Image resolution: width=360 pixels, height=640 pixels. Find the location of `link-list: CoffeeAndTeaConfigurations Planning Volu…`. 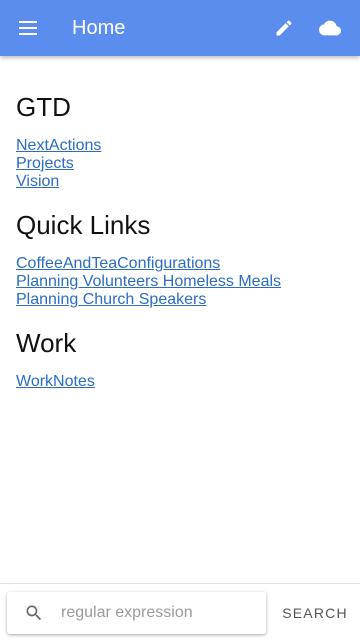

link-list: CoffeeAndTeaConfigurations Planning Volu… is located at coordinates (181, 282).